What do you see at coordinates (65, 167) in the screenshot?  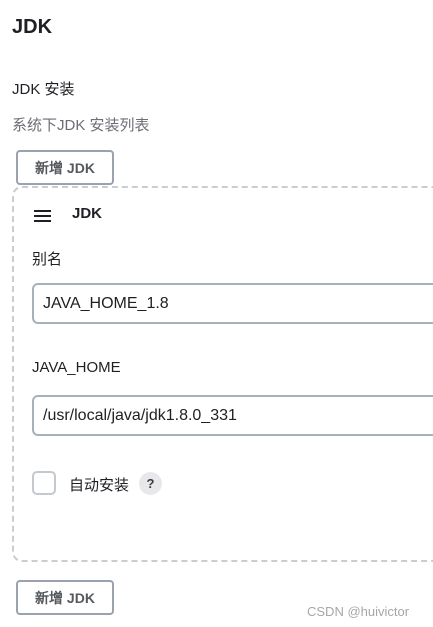 I see `add-jdk-button-top: 新增 JDK` at bounding box center [65, 167].